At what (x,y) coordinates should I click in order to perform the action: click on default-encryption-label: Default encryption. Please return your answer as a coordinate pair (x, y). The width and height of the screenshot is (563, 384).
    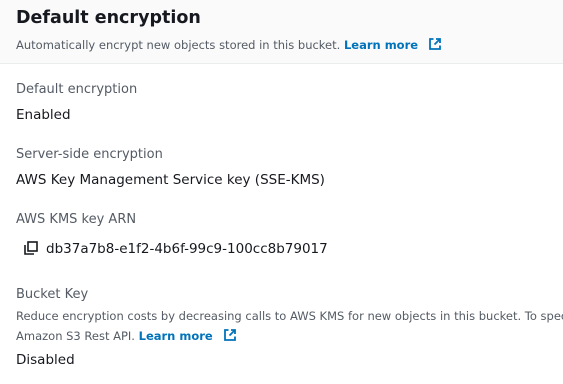
    Looking at the image, I should click on (77, 89).